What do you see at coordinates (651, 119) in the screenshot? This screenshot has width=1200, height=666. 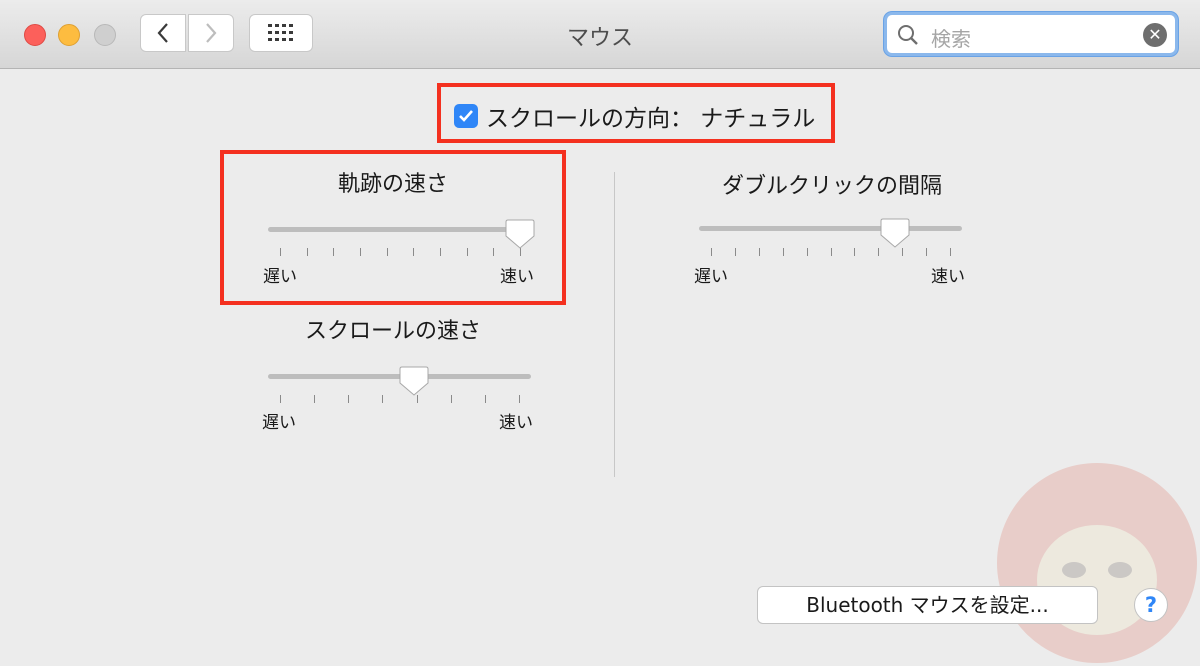 I see `scroll-direction-label: スクロールの方向： ナチュラル` at bounding box center [651, 119].